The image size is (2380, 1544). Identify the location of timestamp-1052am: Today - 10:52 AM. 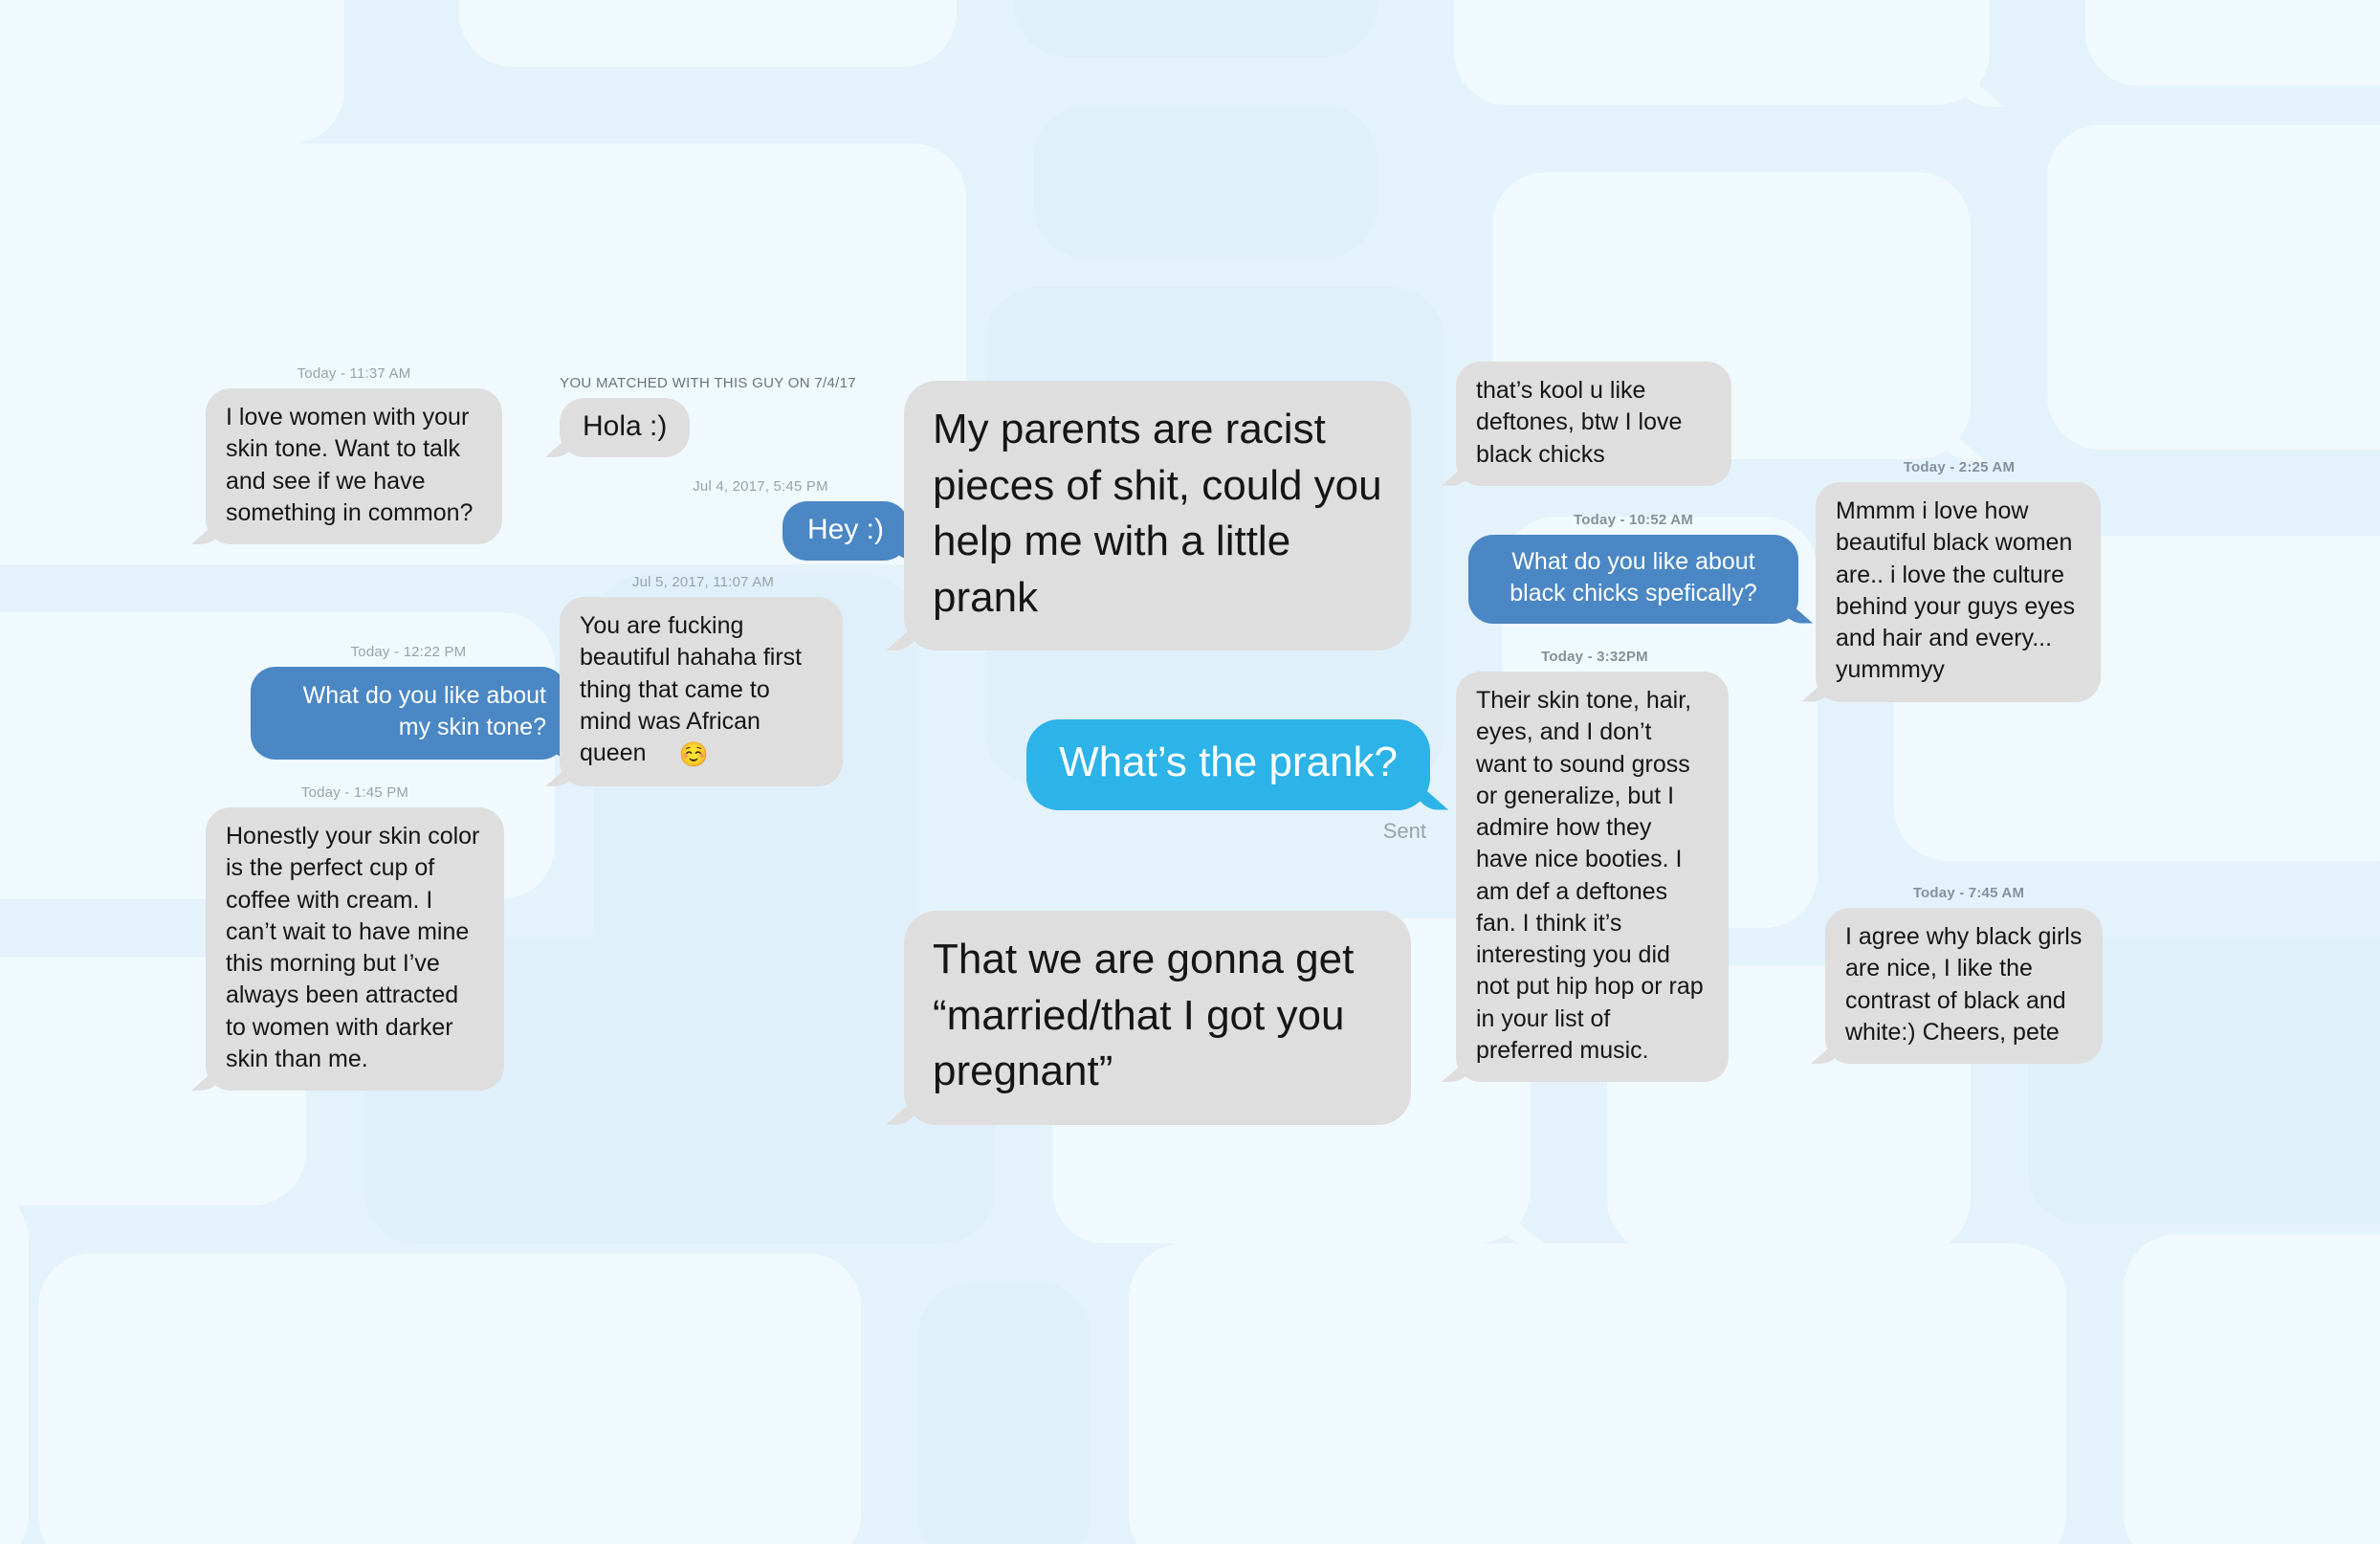
(1634, 520).